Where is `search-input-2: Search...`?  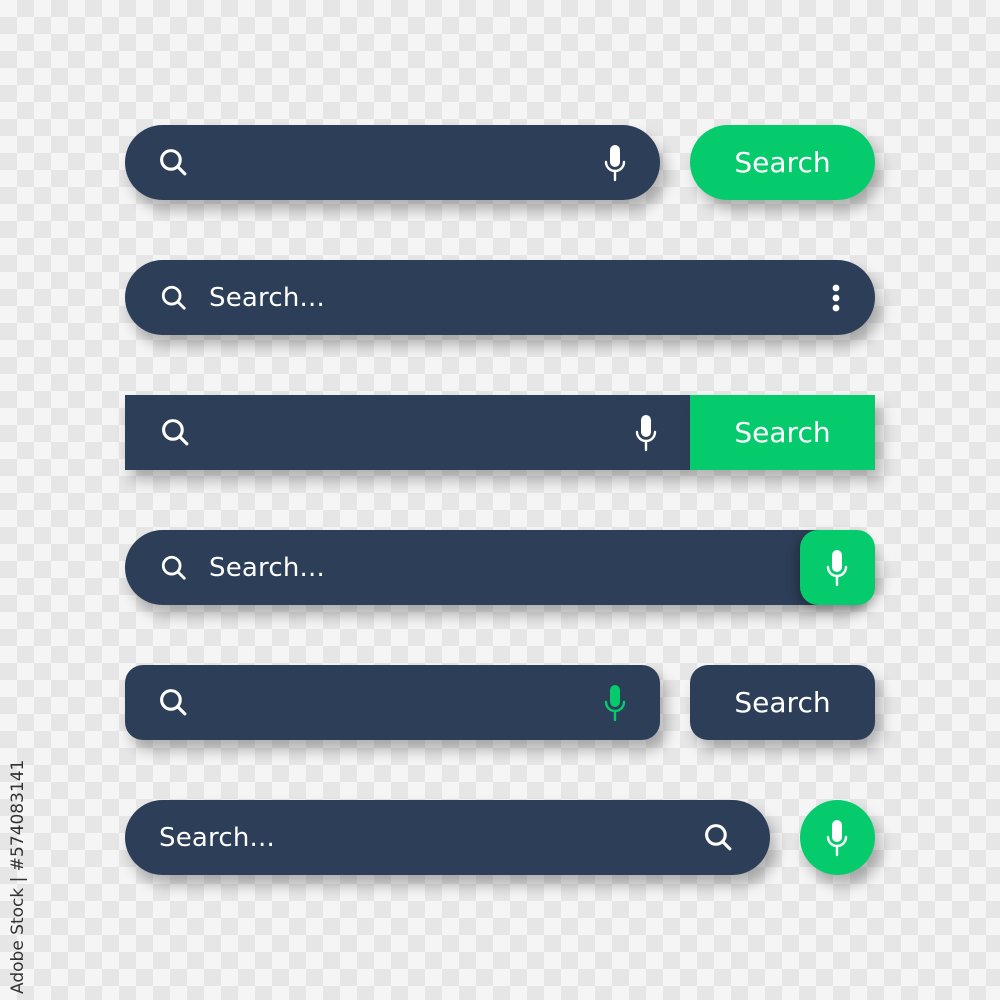 search-input-2: Search... is located at coordinates (500, 297).